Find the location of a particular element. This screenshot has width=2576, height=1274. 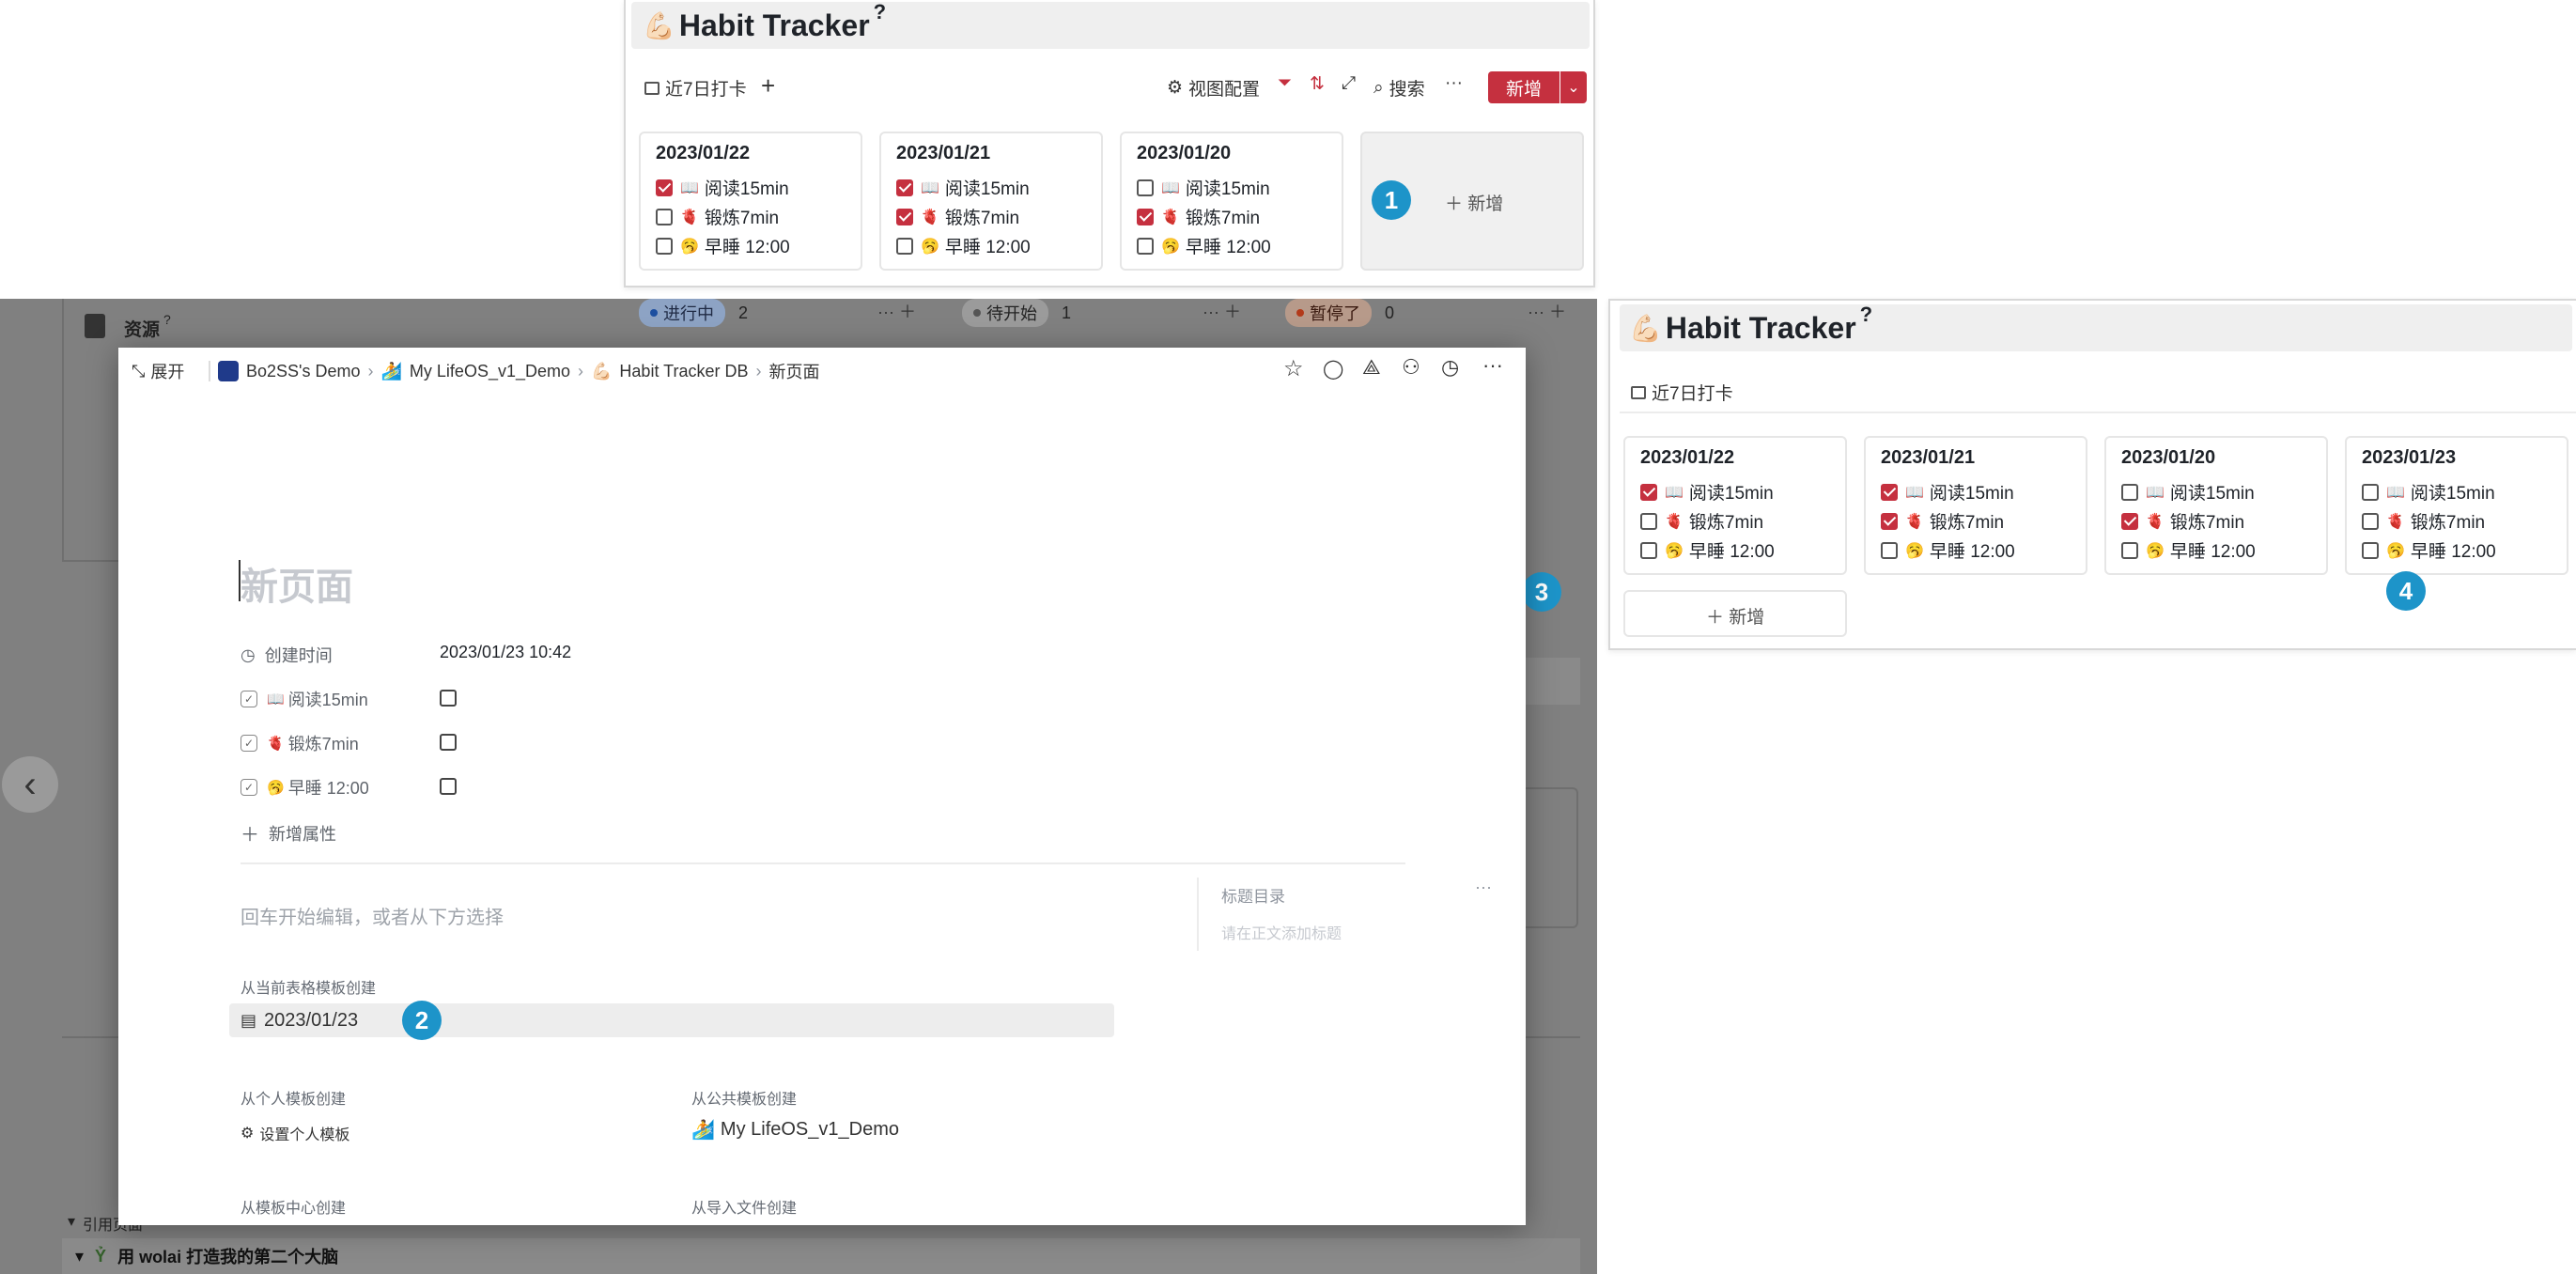

prop-sleep: ✓ 🥱 早睡 12:00 is located at coordinates (305, 788).